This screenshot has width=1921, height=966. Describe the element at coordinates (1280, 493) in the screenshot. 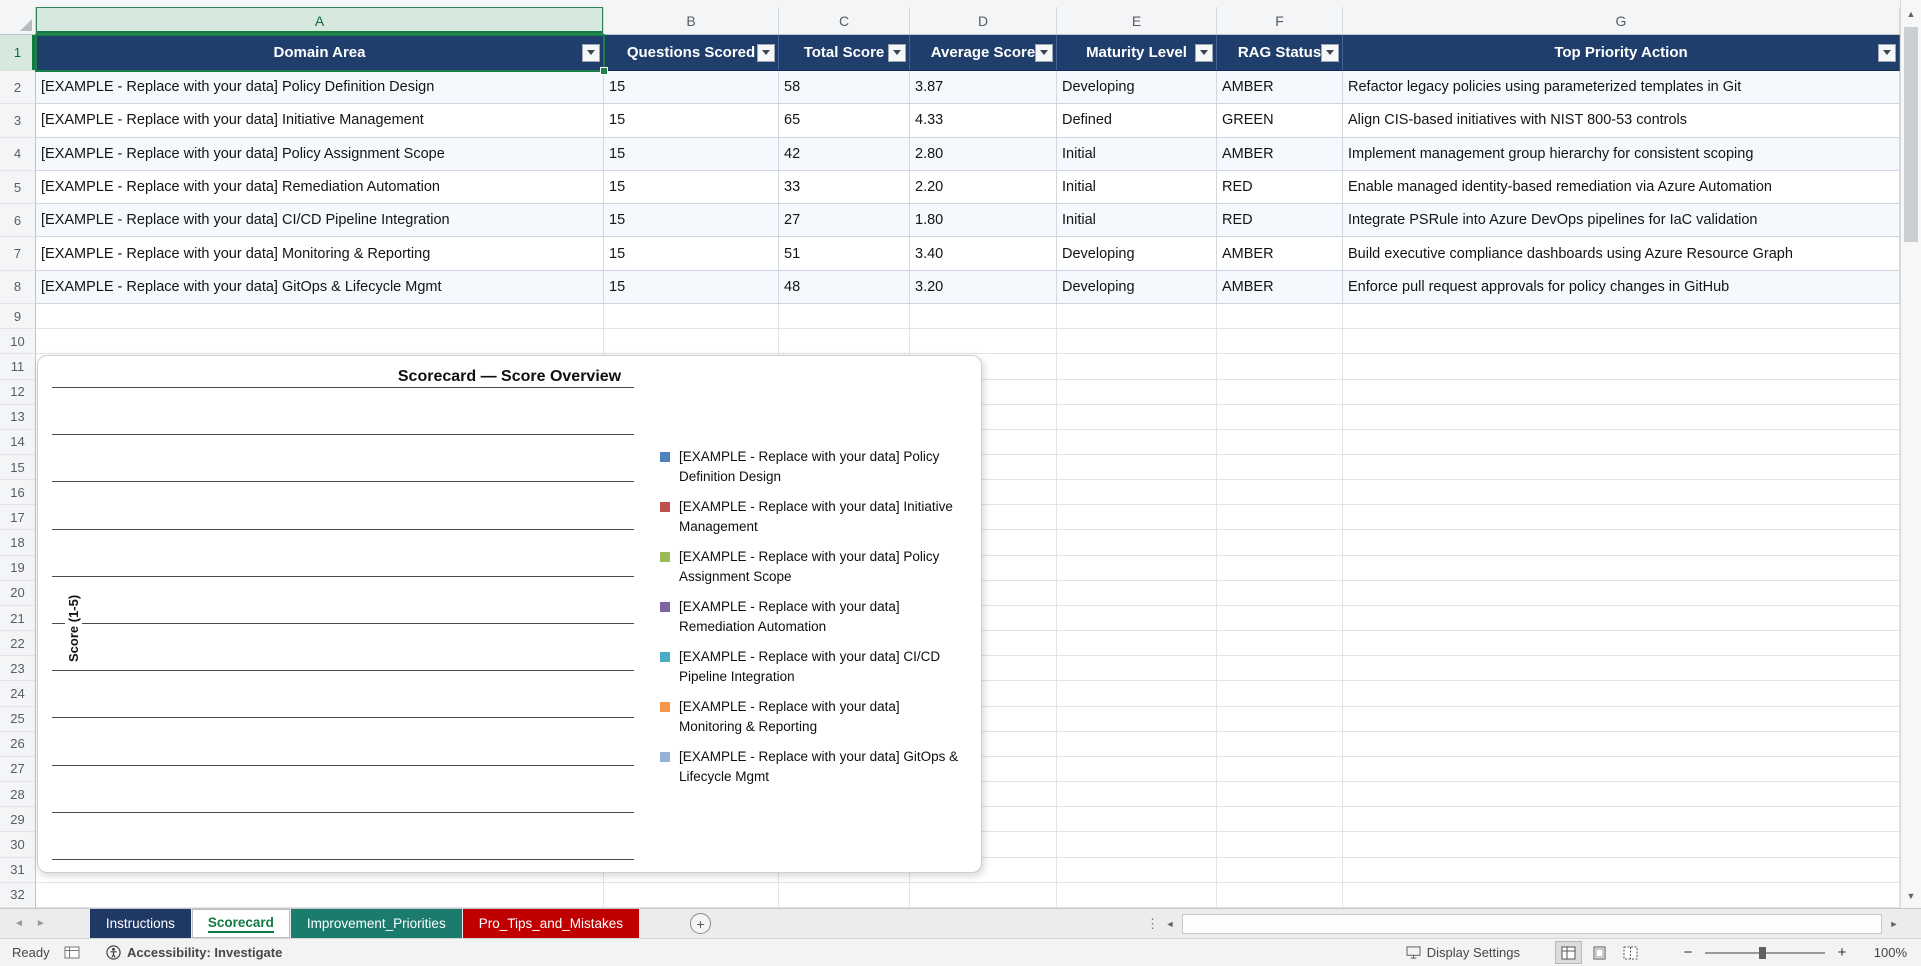

I see `cell-F16` at that location.